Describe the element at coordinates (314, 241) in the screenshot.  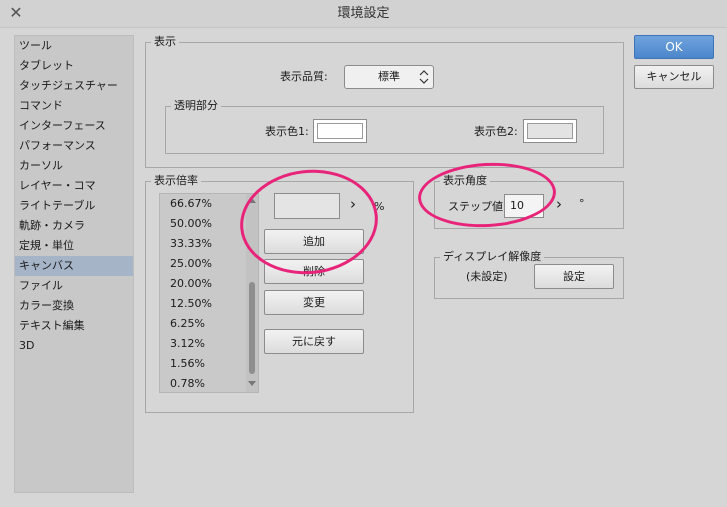
I see `add-button: 追加` at that location.